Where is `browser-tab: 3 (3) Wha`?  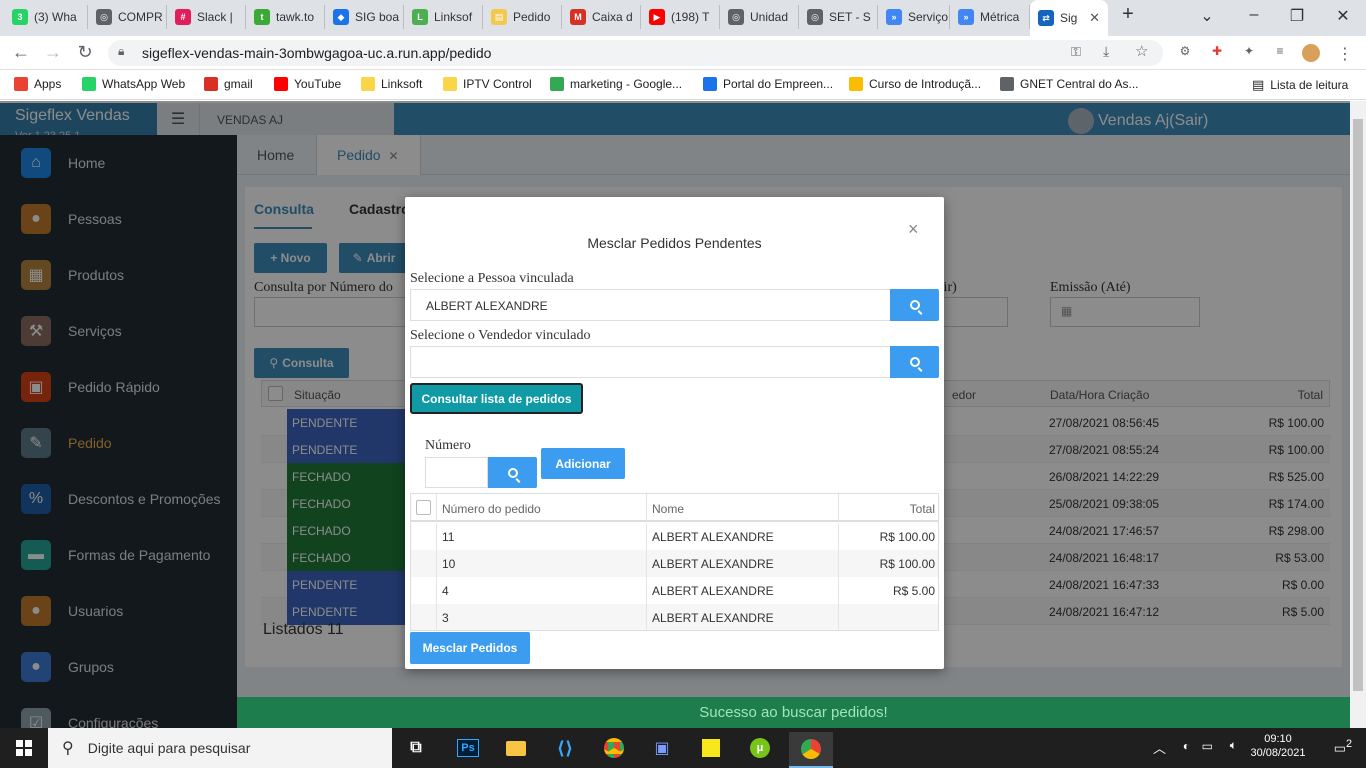 browser-tab: 3 (3) Wha is located at coordinates (46, 17).